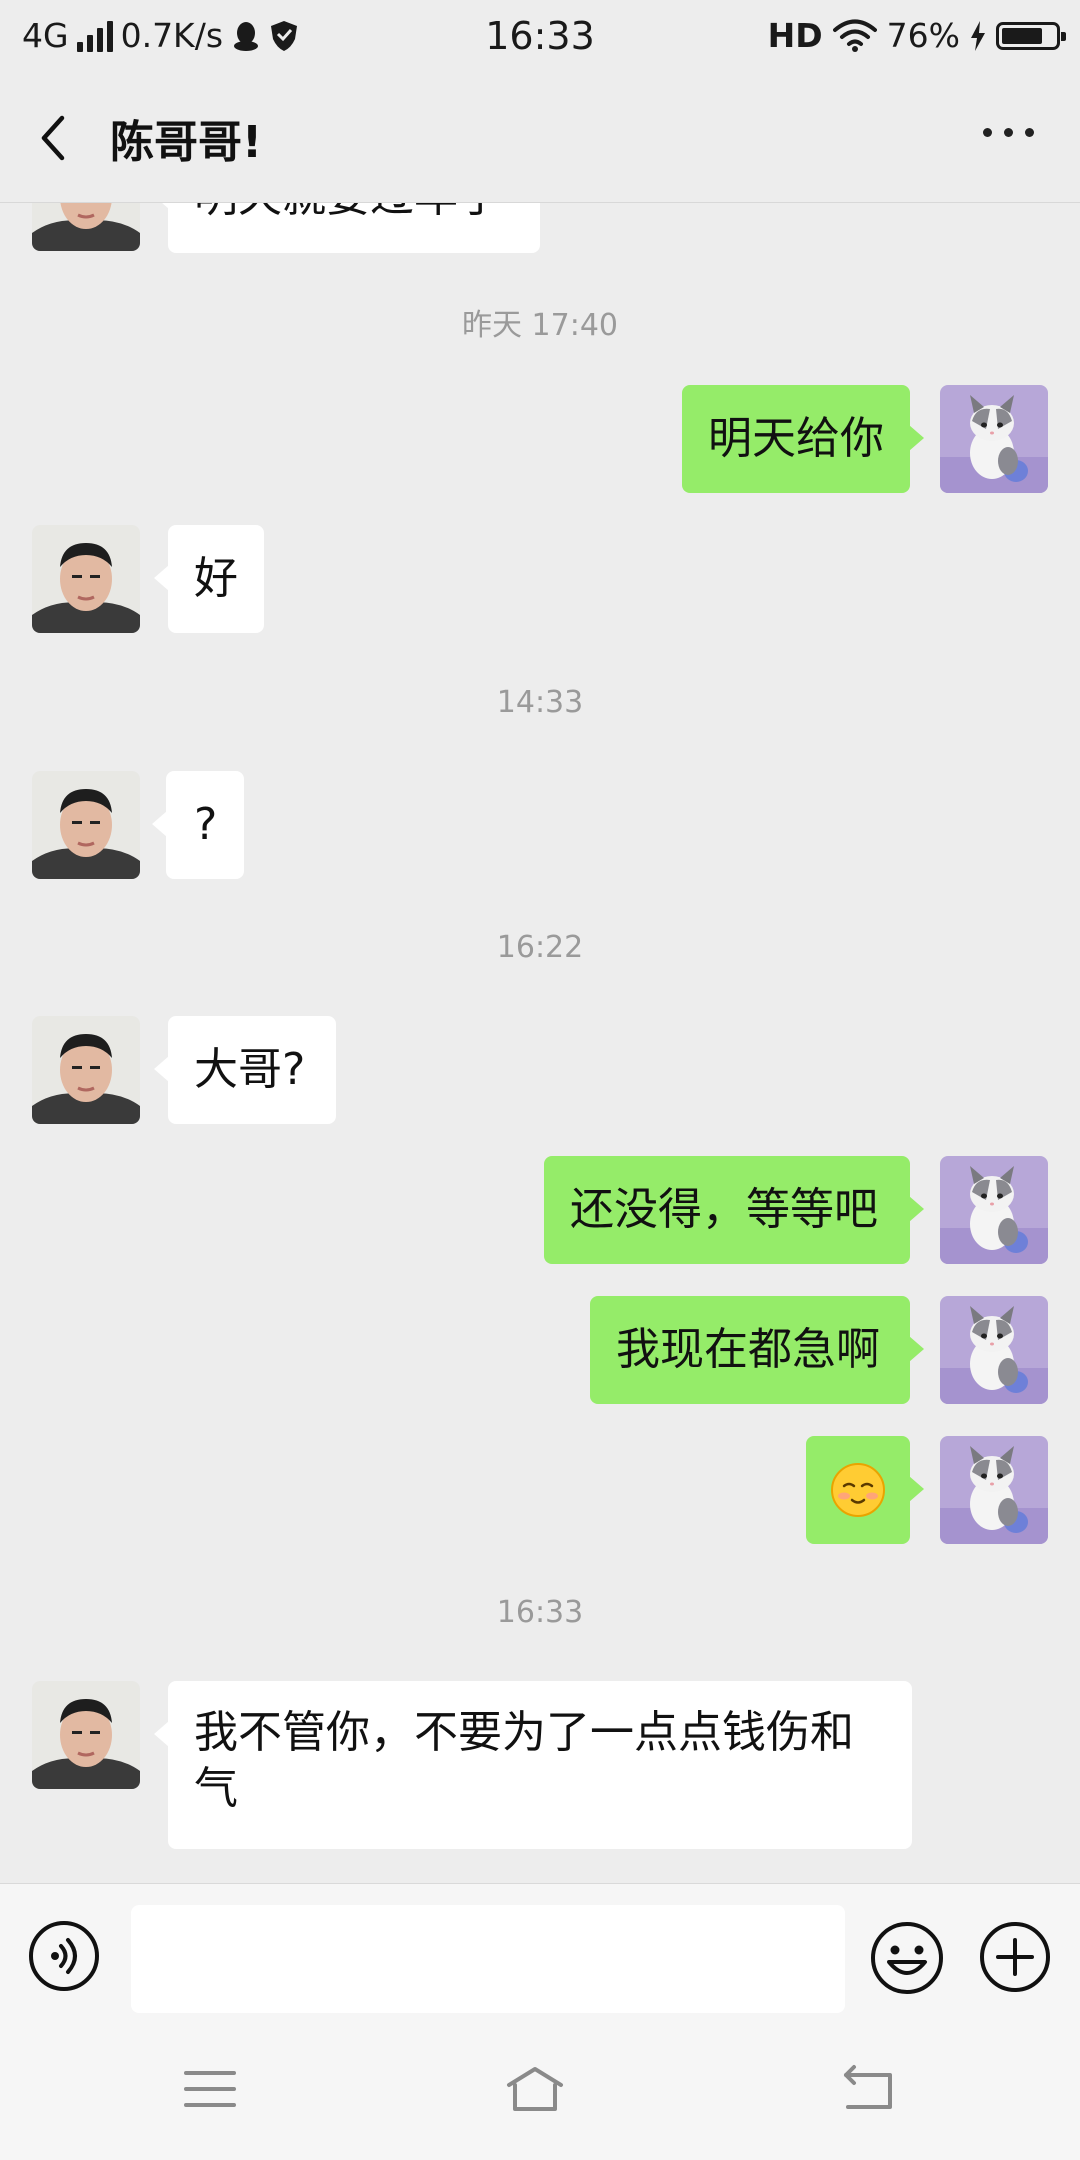 Image resolution: width=1080 pixels, height=2160 pixels. I want to click on message-text: 好, so click(216, 578).